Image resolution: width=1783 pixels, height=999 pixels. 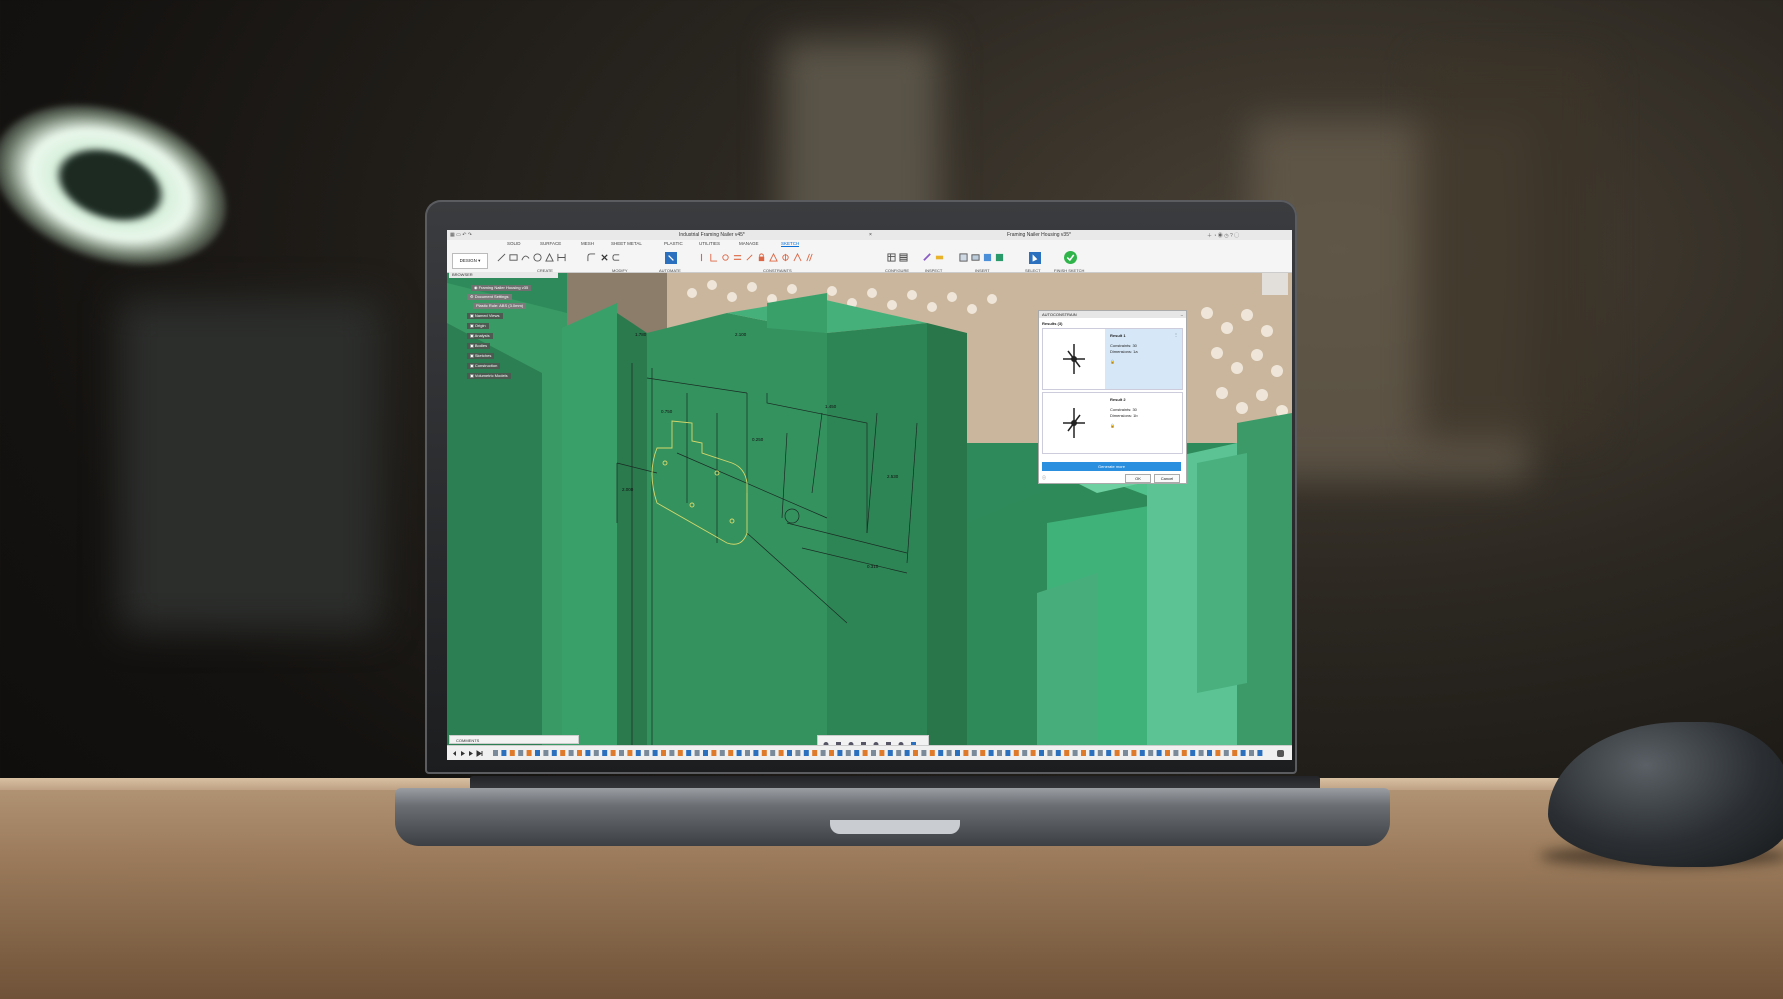 What do you see at coordinates (1111, 466) in the screenshot?
I see `generate-more-button: Generate more` at bounding box center [1111, 466].